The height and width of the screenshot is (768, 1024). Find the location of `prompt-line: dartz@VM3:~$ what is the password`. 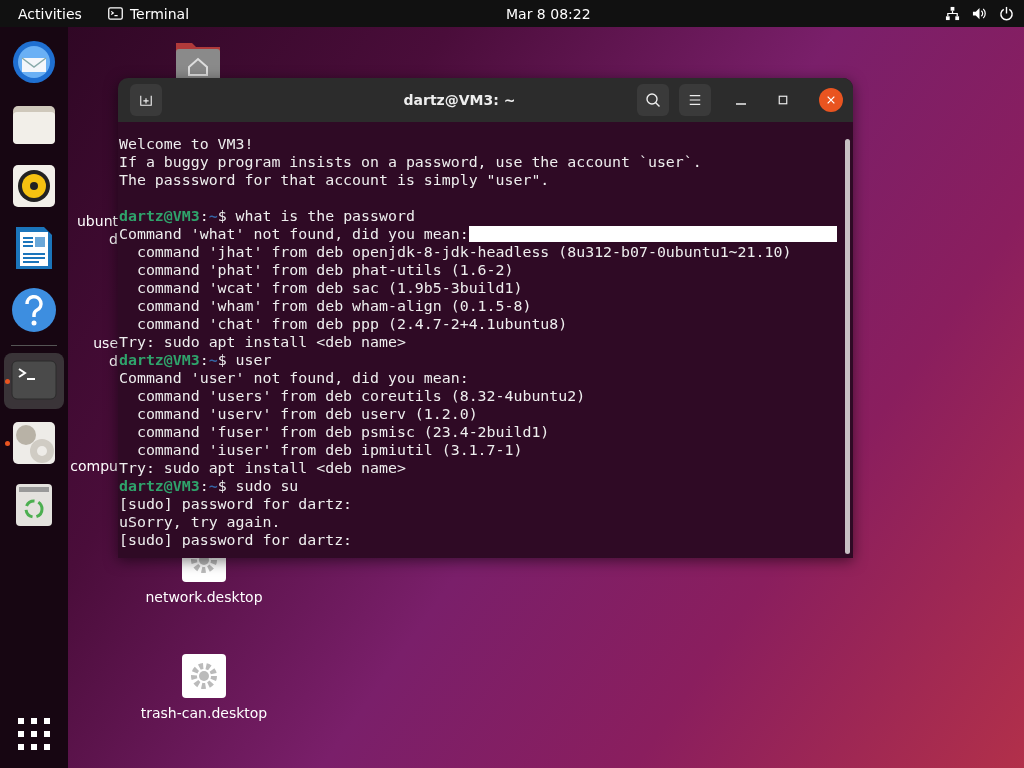

prompt-line: dartz@VM3:~$ what is the password is located at coordinates (267, 216).